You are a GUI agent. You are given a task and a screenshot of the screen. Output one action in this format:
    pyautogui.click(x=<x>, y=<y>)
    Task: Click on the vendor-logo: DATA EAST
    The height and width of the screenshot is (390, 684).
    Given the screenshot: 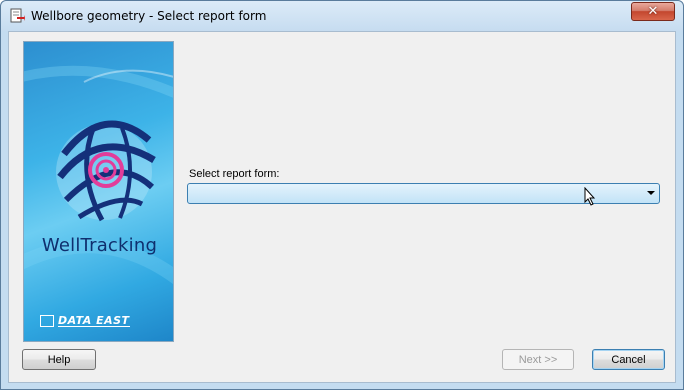 What is the action you would take?
    pyautogui.click(x=85, y=321)
    